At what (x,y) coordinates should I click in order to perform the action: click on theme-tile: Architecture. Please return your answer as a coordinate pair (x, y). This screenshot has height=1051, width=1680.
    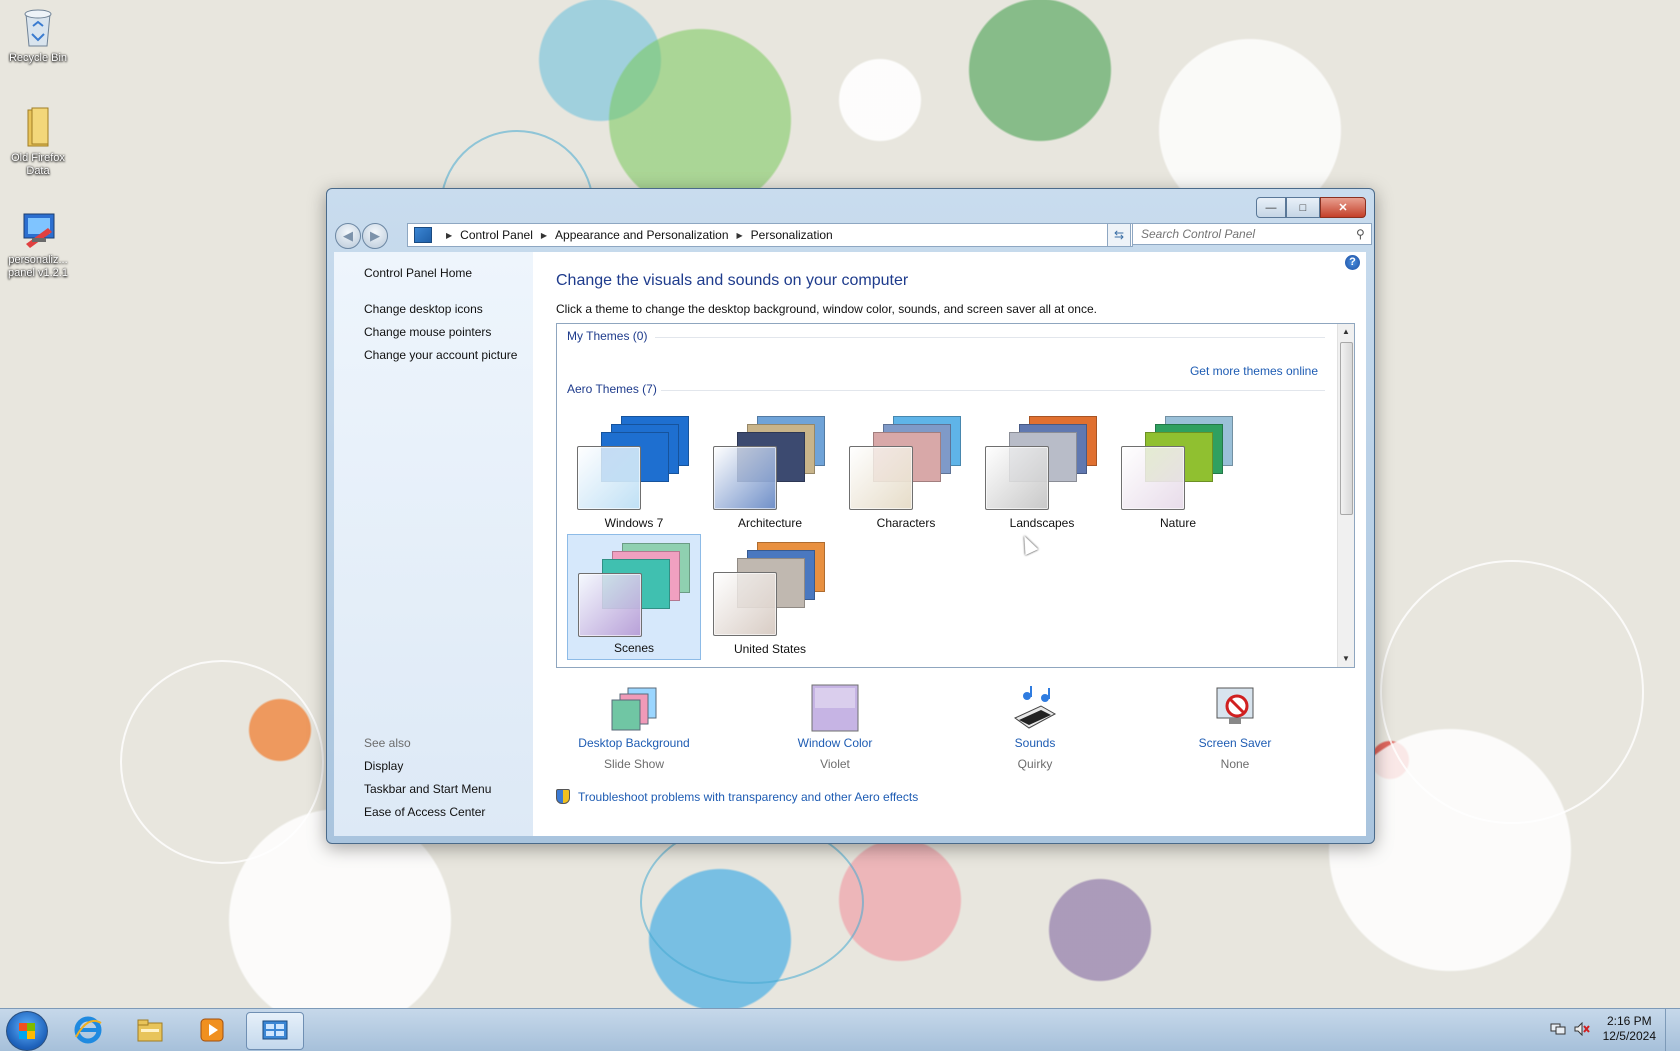
    Looking at the image, I should click on (770, 471).